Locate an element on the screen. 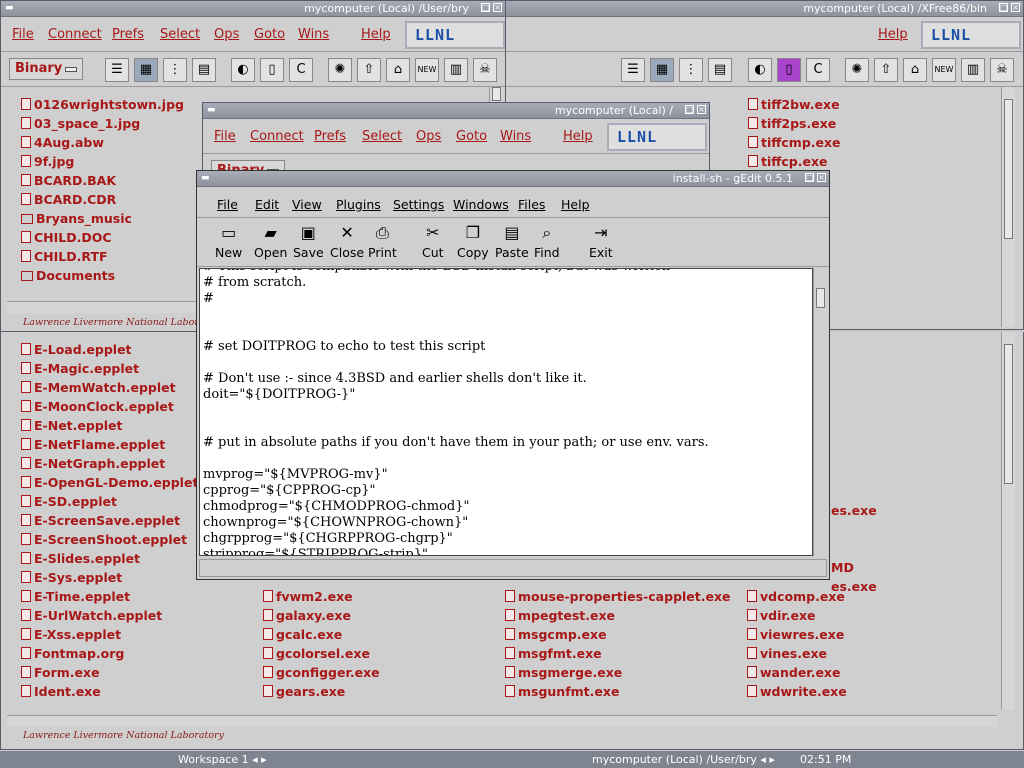 The width and height of the screenshot is (1024, 768). find-button: ⌕ Find is located at coordinates (547, 239).